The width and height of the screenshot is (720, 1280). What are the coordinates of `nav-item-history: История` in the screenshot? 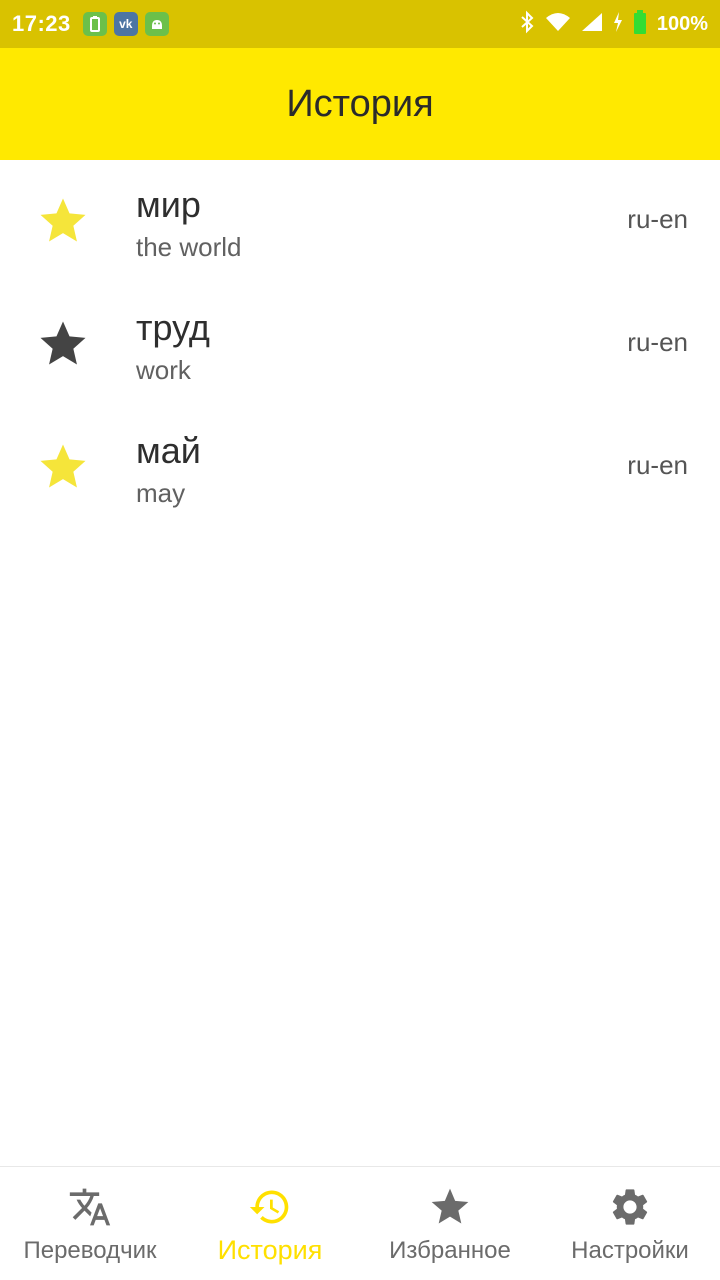 It's located at (270, 1223).